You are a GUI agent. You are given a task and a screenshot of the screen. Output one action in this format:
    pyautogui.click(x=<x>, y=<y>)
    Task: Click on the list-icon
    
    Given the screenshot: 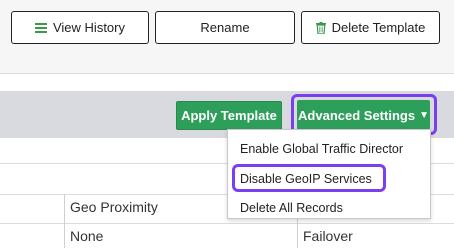 What is the action you would take?
    pyautogui.click(x=40, y=27)
    